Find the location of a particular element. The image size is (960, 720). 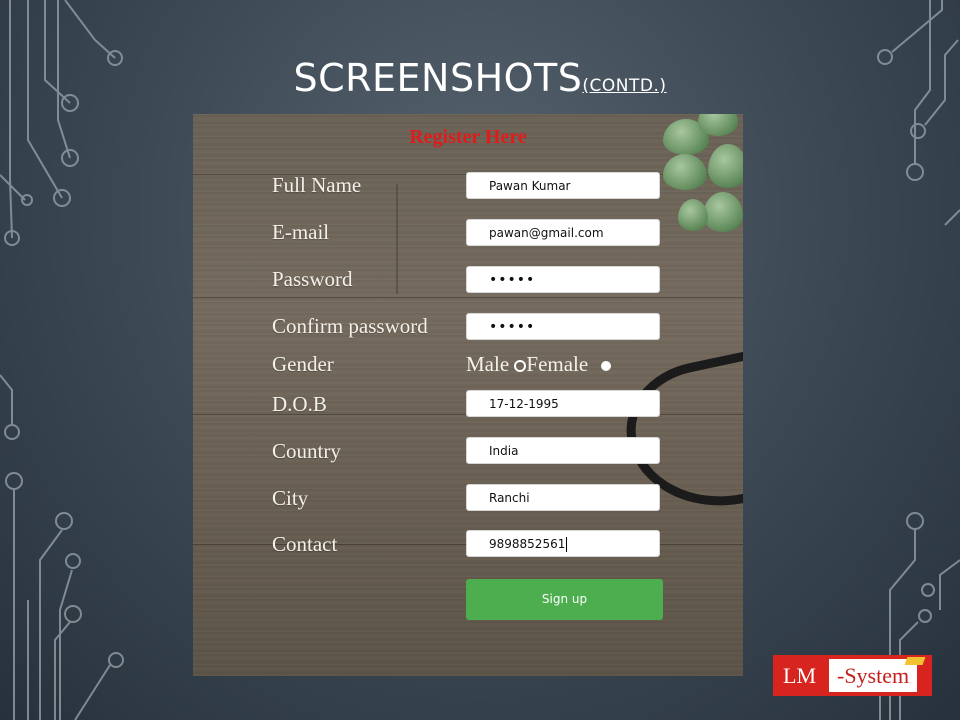

gender-female-radio is located at coordinates (606, 366).